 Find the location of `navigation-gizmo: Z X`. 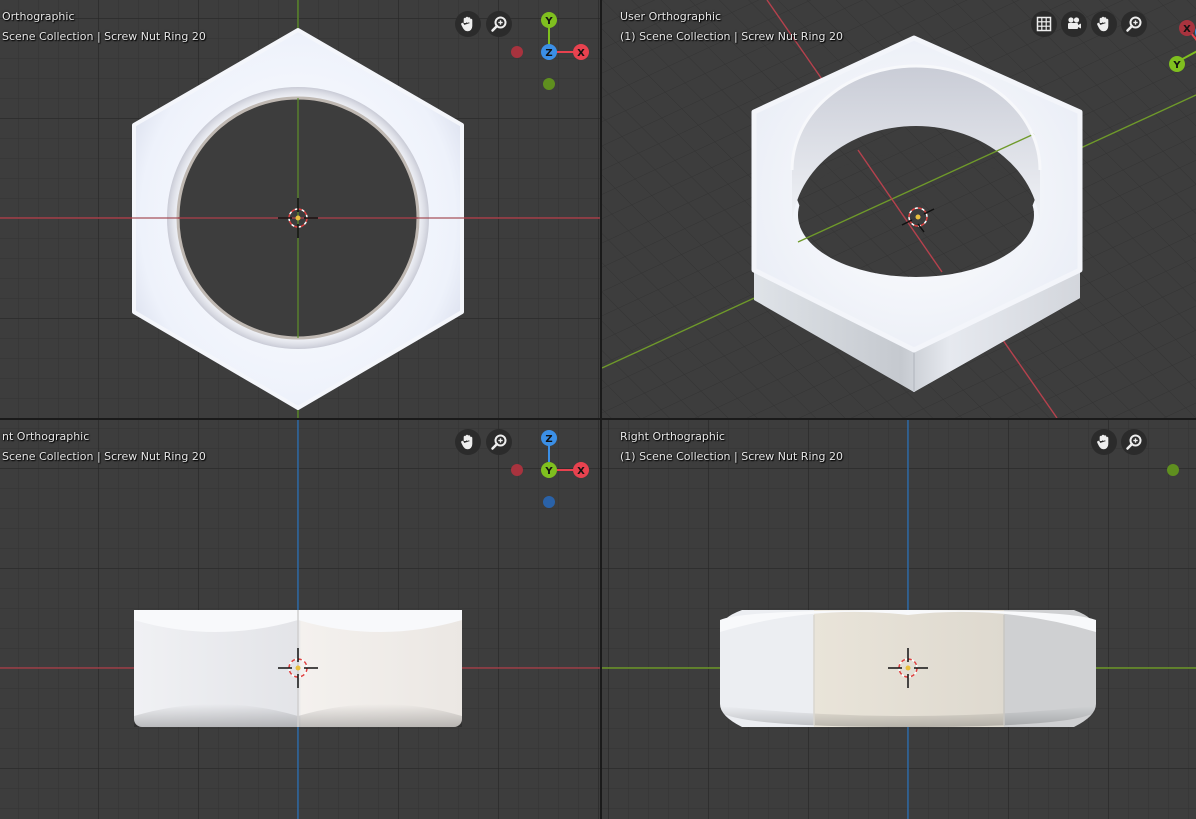

navigation-gizmo: Z X is located at coordinates (1170, 469).